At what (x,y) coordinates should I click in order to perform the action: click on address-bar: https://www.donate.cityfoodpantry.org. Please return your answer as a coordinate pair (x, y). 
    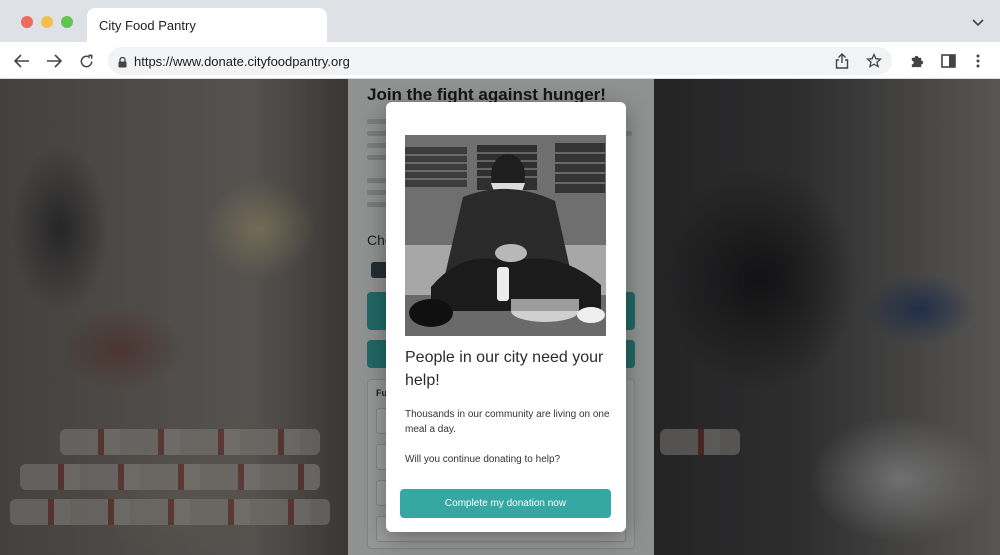
    Looking at the image, I should click on (500, 61).